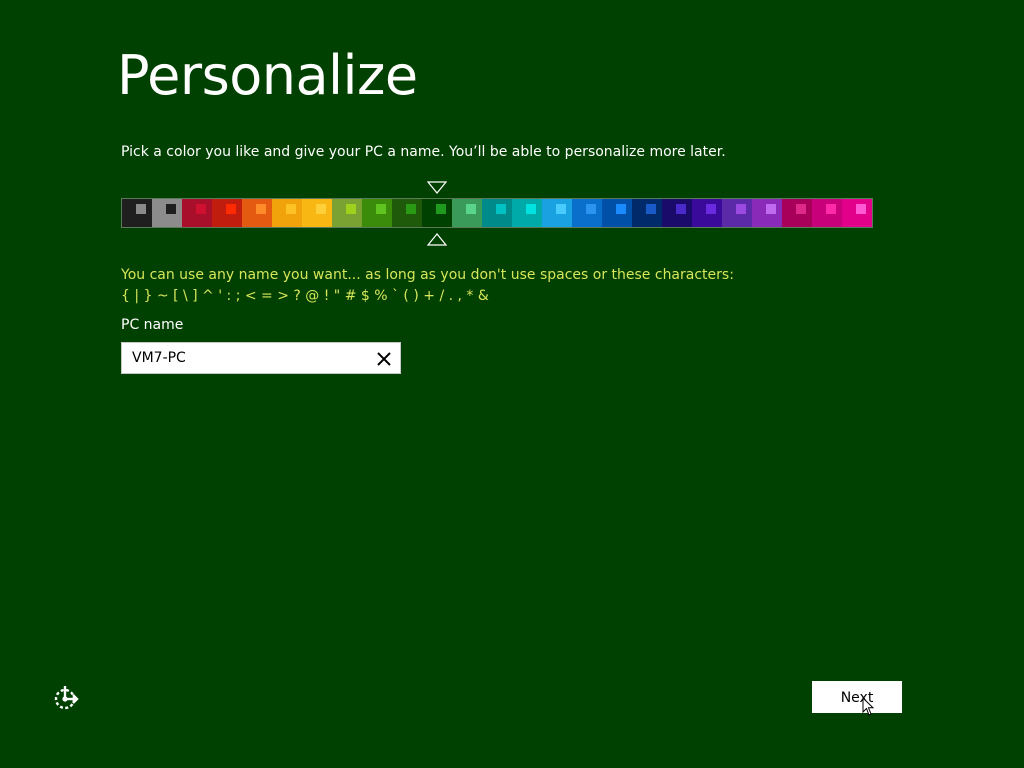 Image resolution: width=1024 pixels, height=768 pixels. I want to click on pc-name-field, so click(261, 358).